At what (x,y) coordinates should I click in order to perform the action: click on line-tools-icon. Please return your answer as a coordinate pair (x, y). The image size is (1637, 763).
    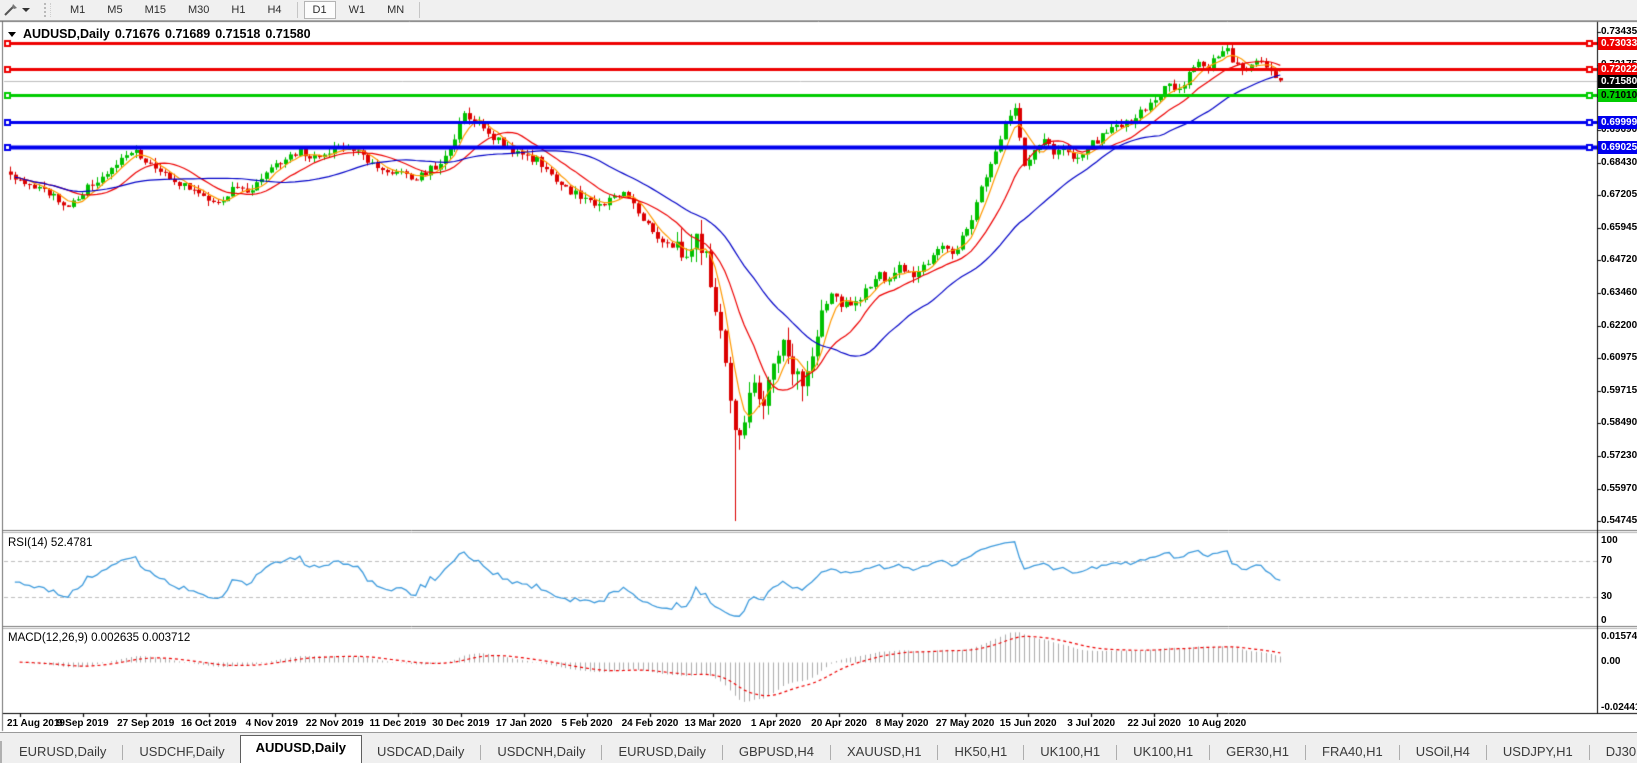
    Looking at the image, I should click on (11, 10).